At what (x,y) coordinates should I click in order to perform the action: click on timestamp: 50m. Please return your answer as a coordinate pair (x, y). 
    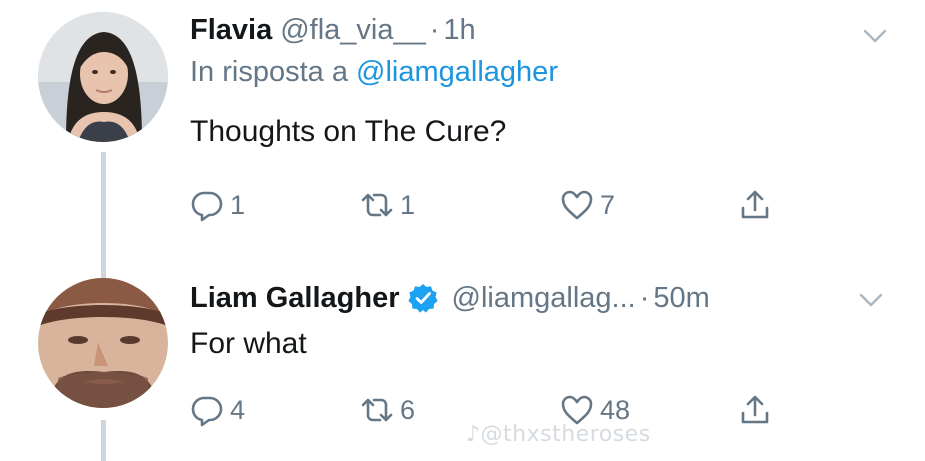
    Looking at the image, I should click on (681, 298).